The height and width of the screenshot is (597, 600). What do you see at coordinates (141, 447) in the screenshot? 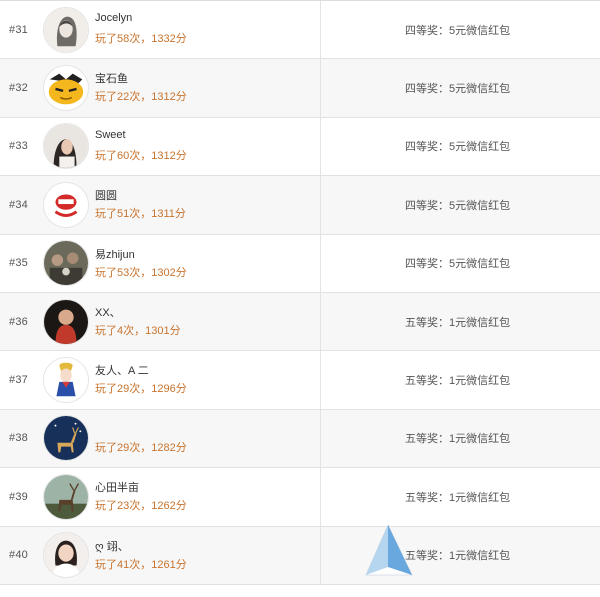
I see `play-score: 玩了29次，1282分` at bounding box center [141, 447].